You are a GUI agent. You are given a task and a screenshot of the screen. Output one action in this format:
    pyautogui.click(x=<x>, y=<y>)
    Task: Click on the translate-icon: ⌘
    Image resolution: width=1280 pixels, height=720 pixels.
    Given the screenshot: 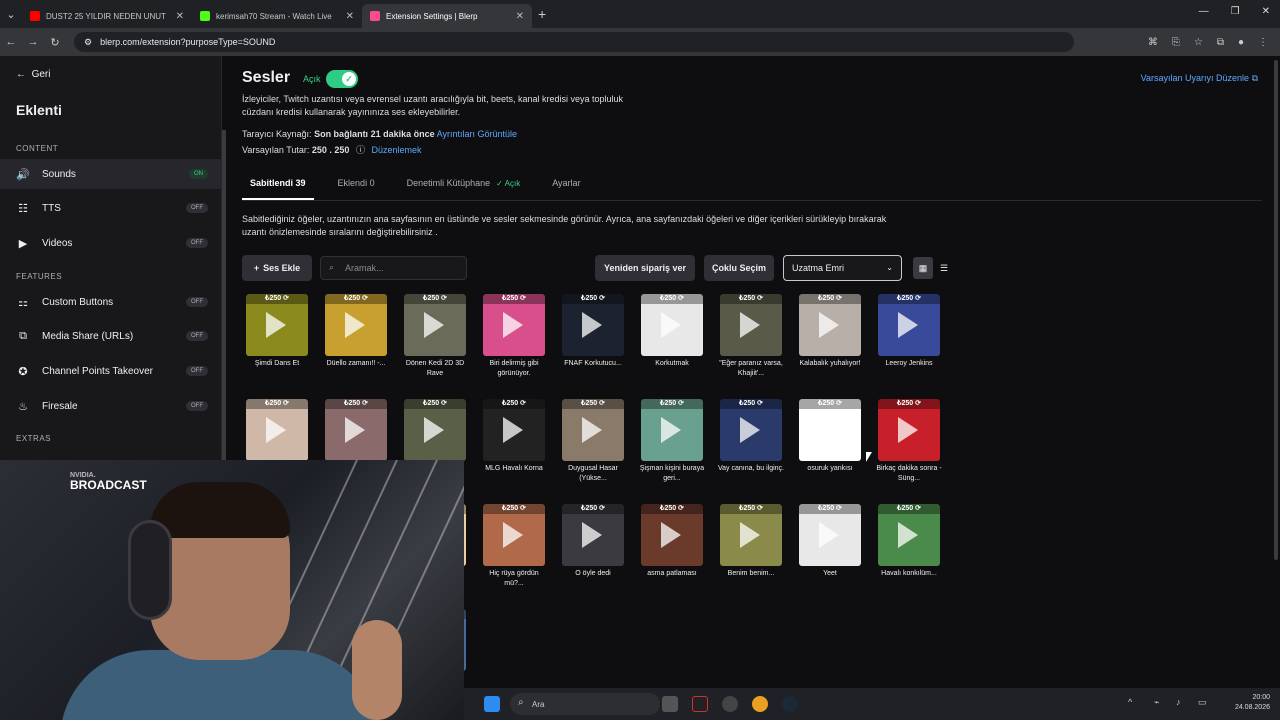 What is the action you would take?
    pyautogui.click(x=1153, y=42)
    